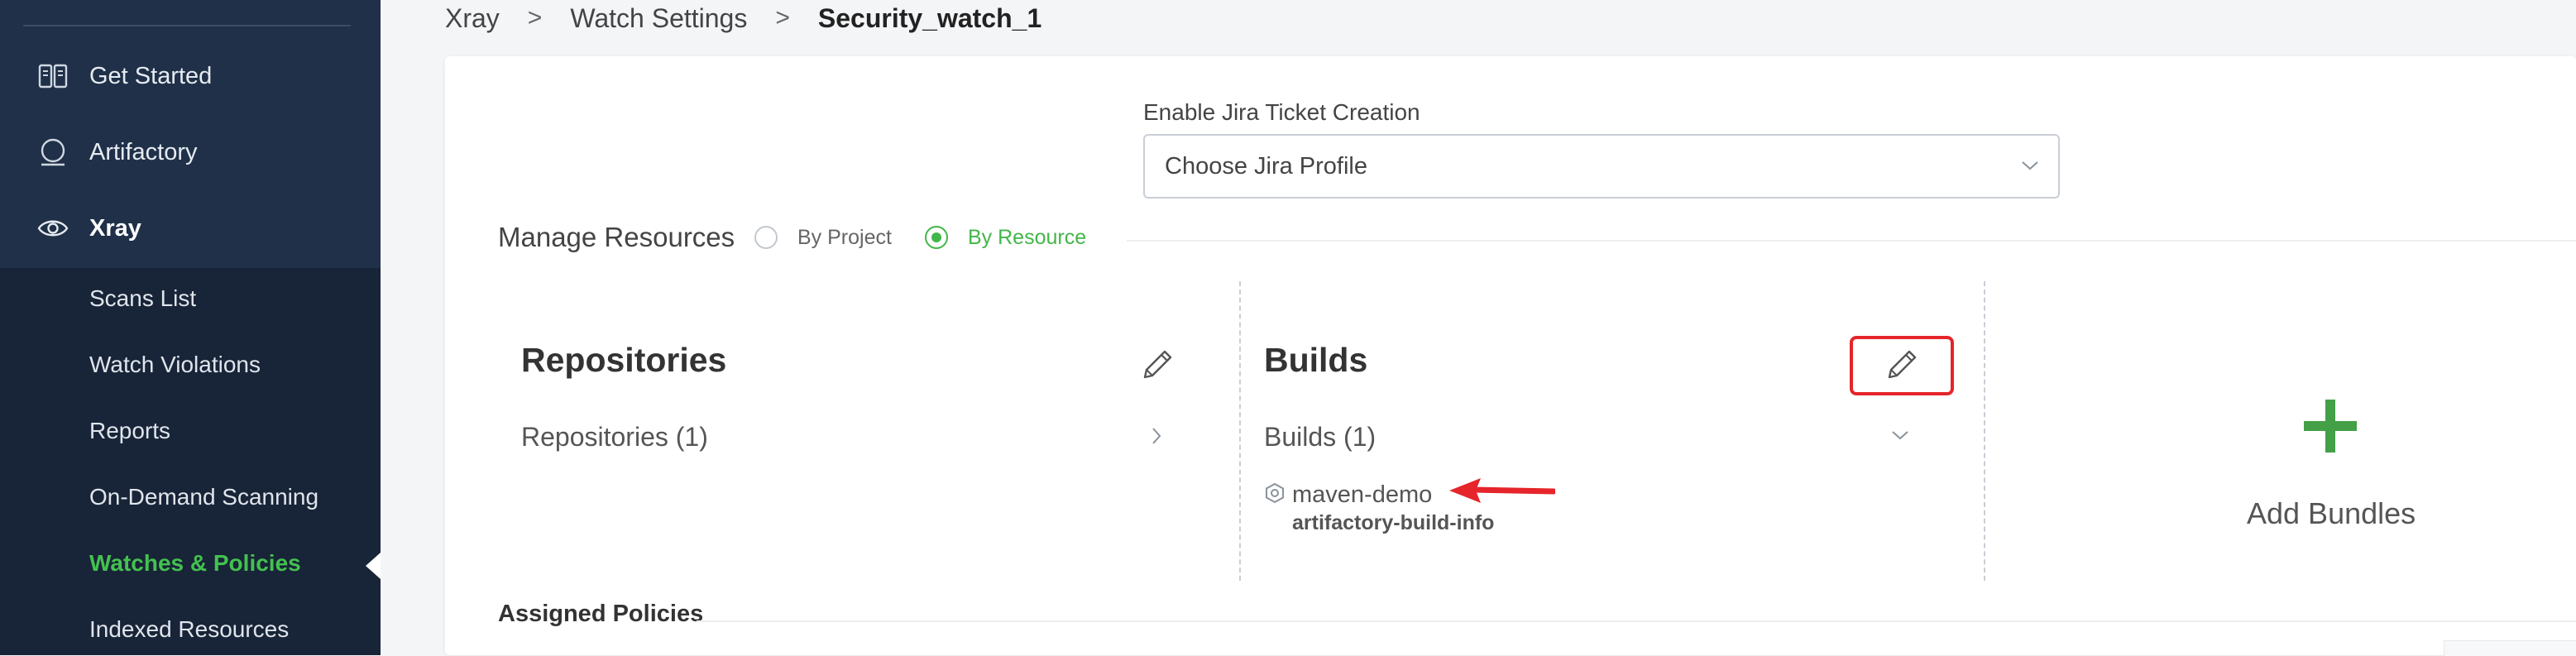 This screenshot has width=2576, height=656. Describe the element at coordinates (115, 228) in the screenshot. I see `sidebar-item-label: Xray` at that location.